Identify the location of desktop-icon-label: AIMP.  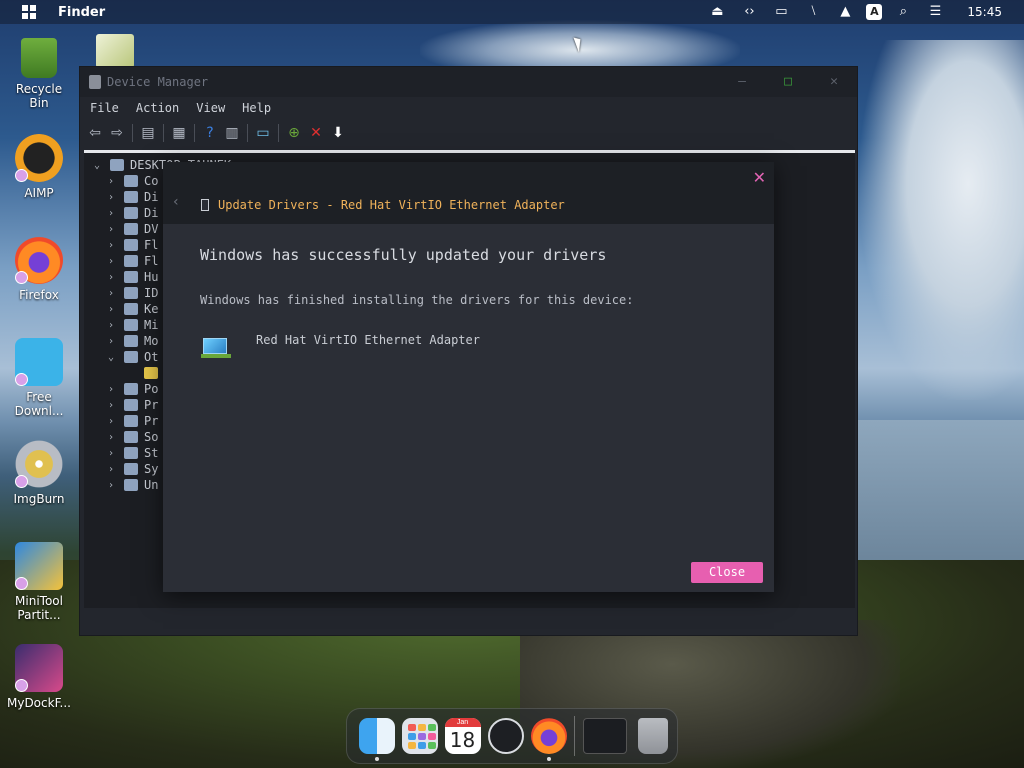
(39, 193).